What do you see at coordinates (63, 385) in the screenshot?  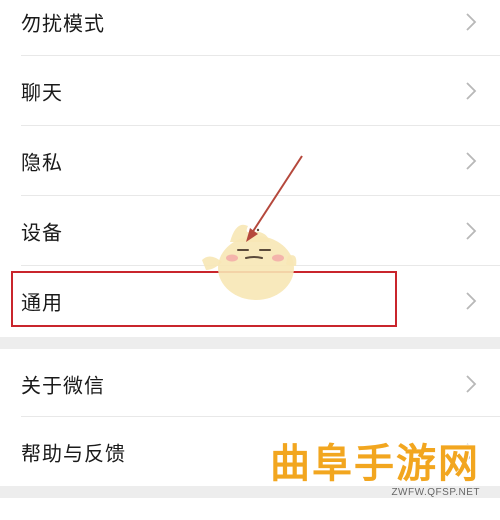 I see `settings-item-label: 关于微信` at bounding box center [63, 385].